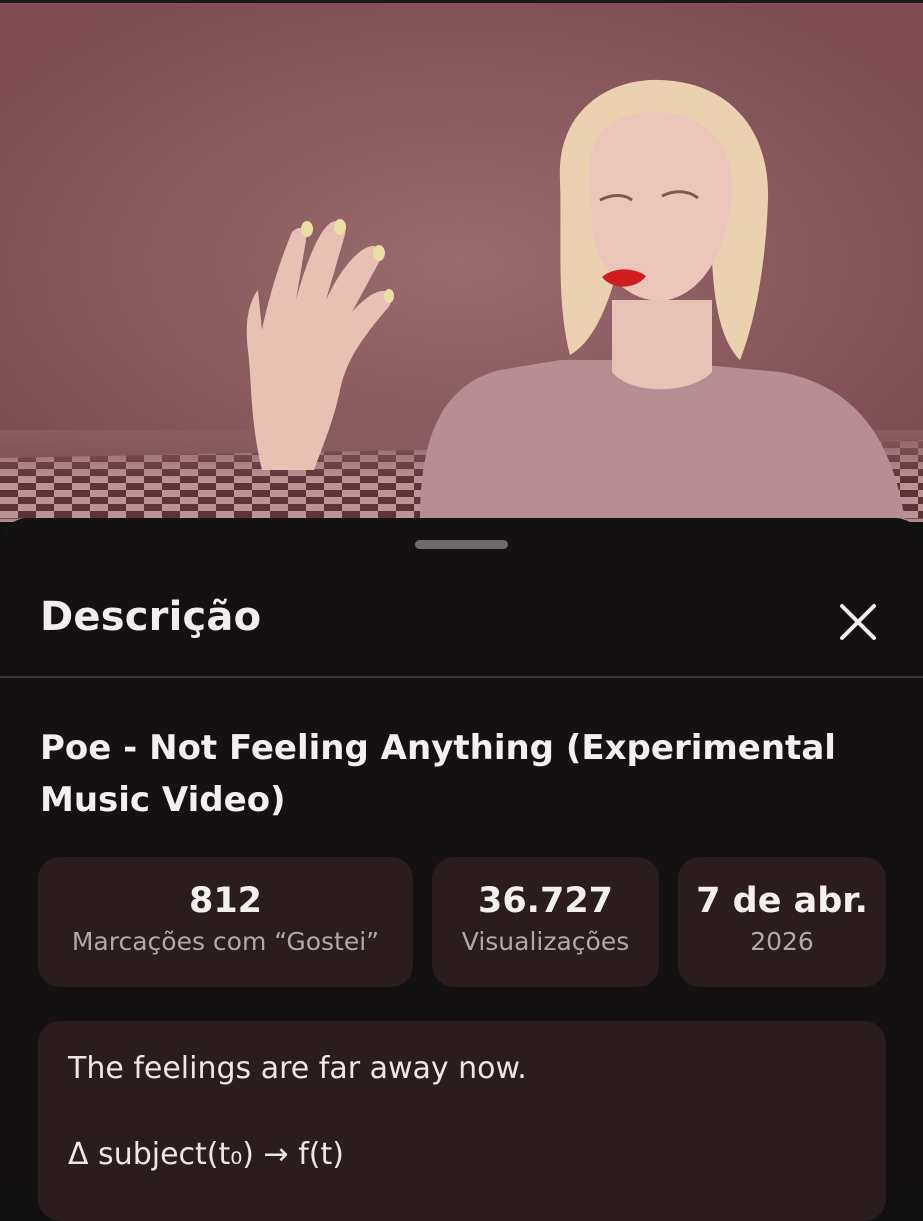 The width and height of the screenshot is (923, 1221). Describe the element at coordinates (206, 1154) in the screenshot. I see `description-line-2: Δ subject(t₀) → f(t)` at that location.